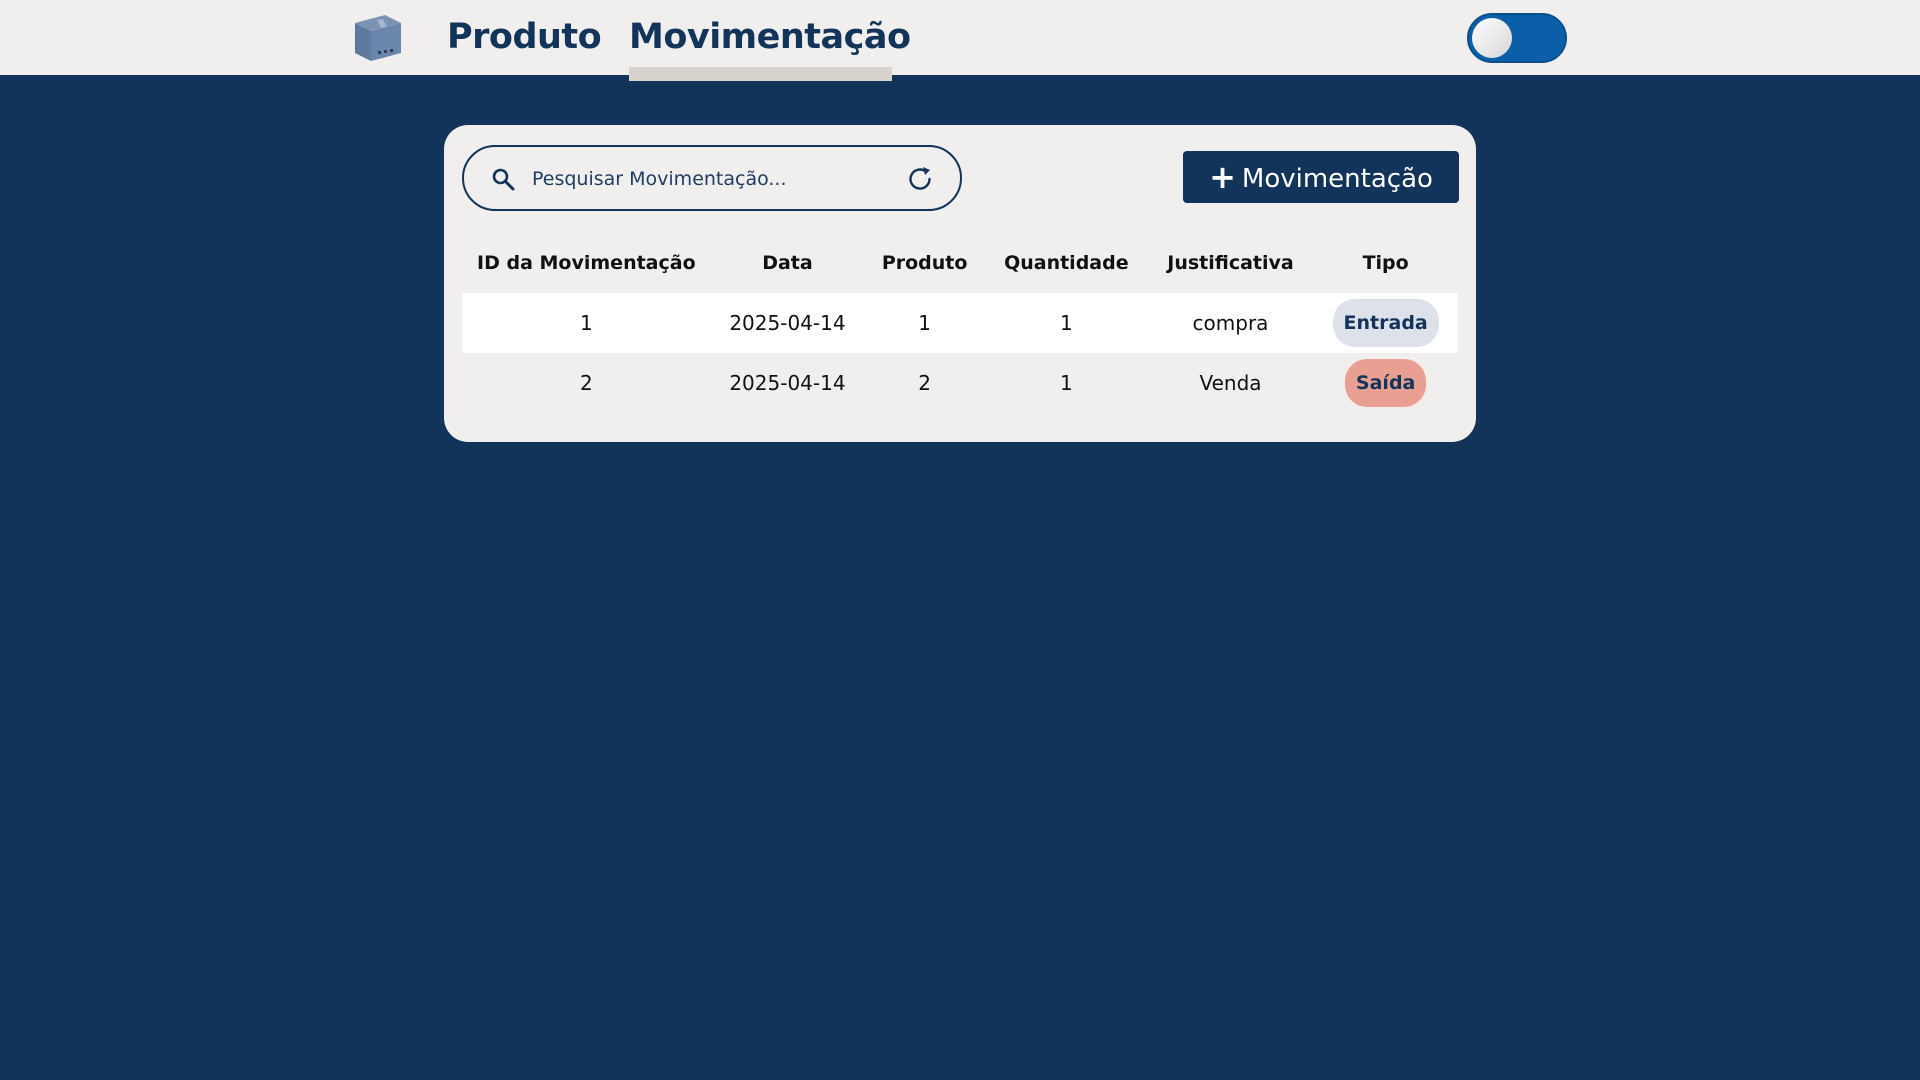  Describe the element at coordinates (760, 74) in the screenshot. I see `active-tab-indicator` at that location.